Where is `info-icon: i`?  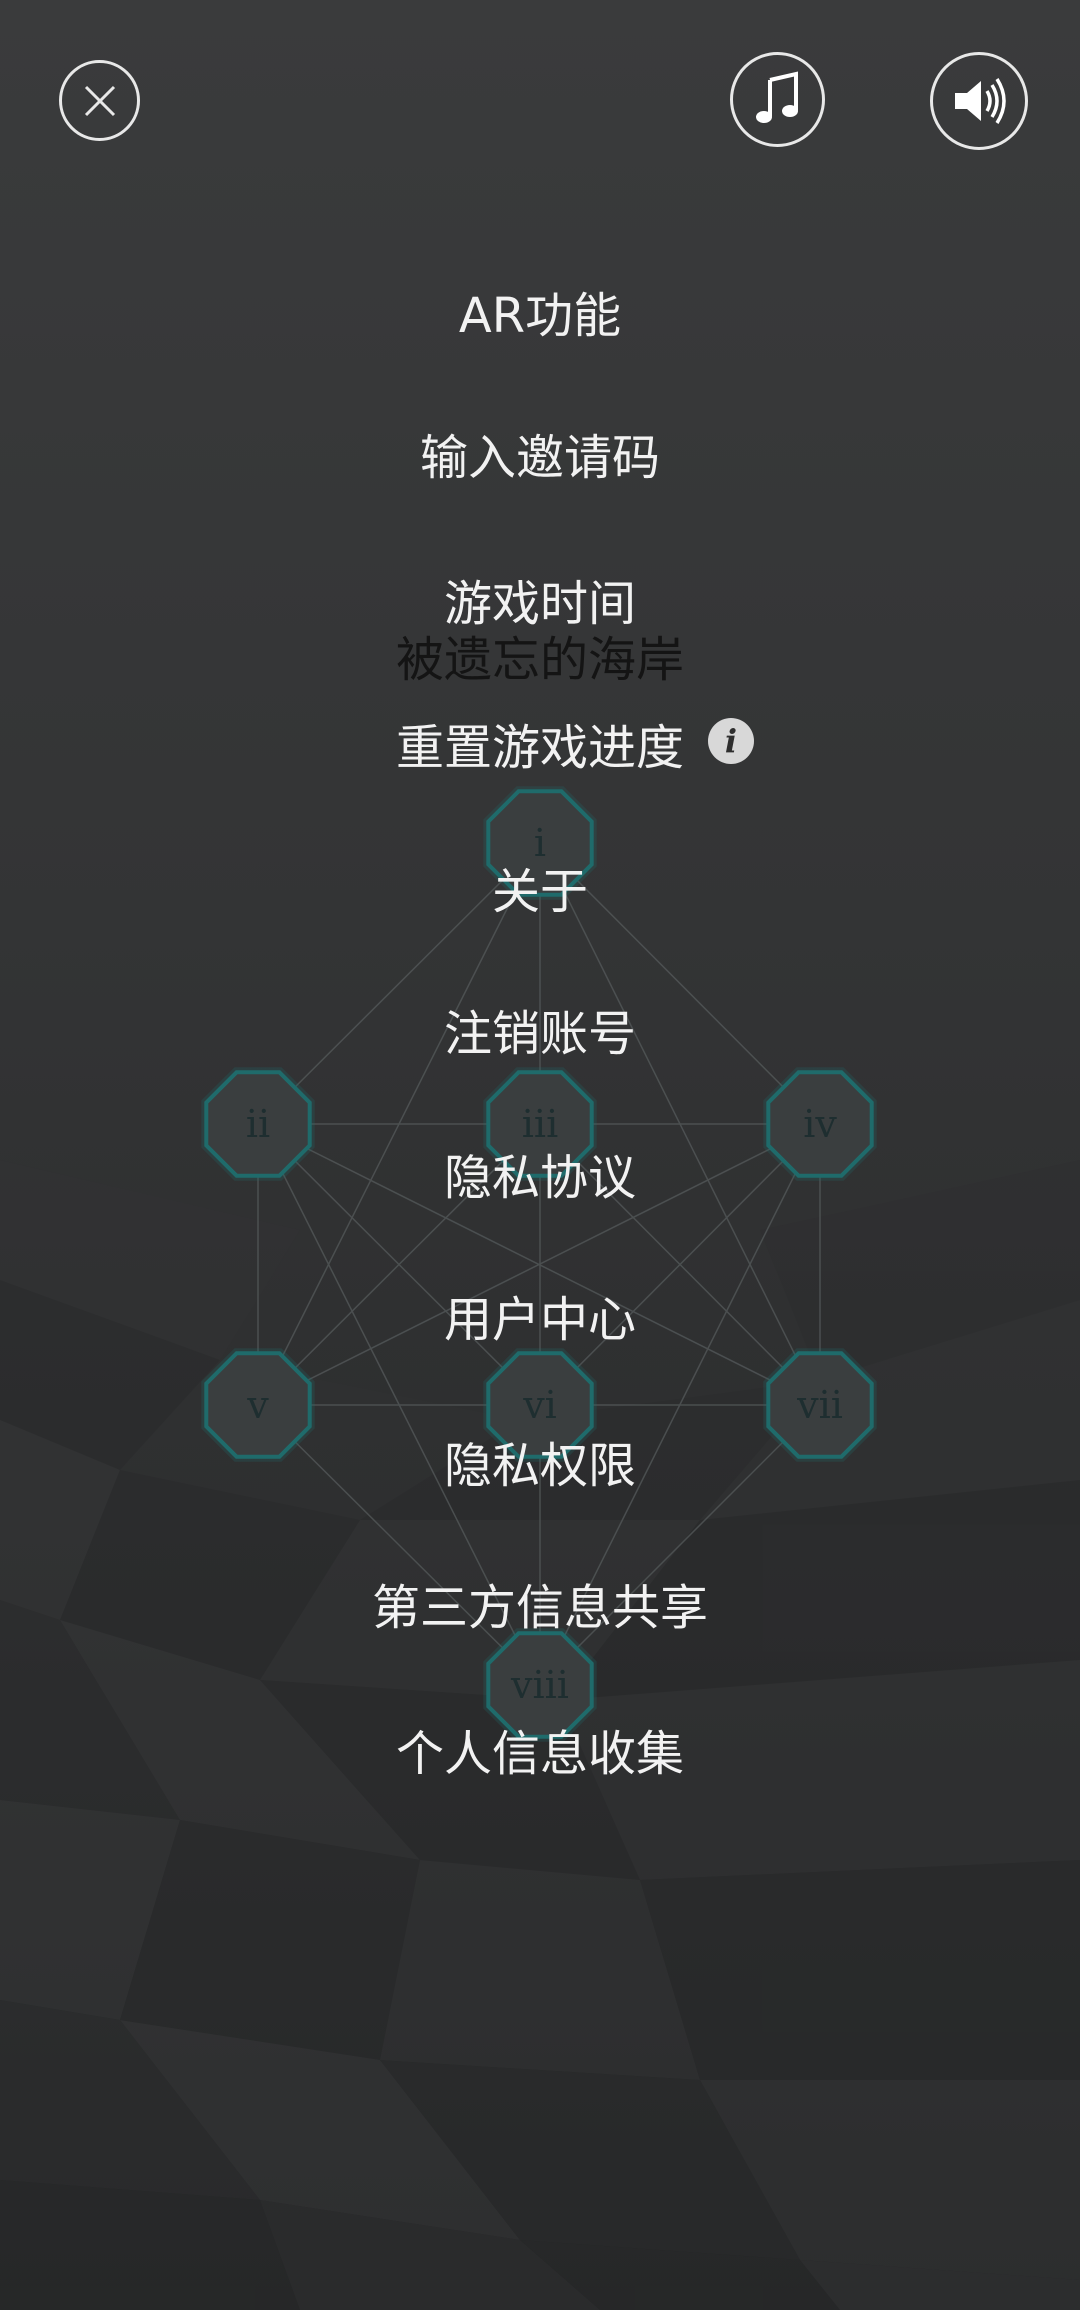
info-icon: i is located at coordinates (731, 741).